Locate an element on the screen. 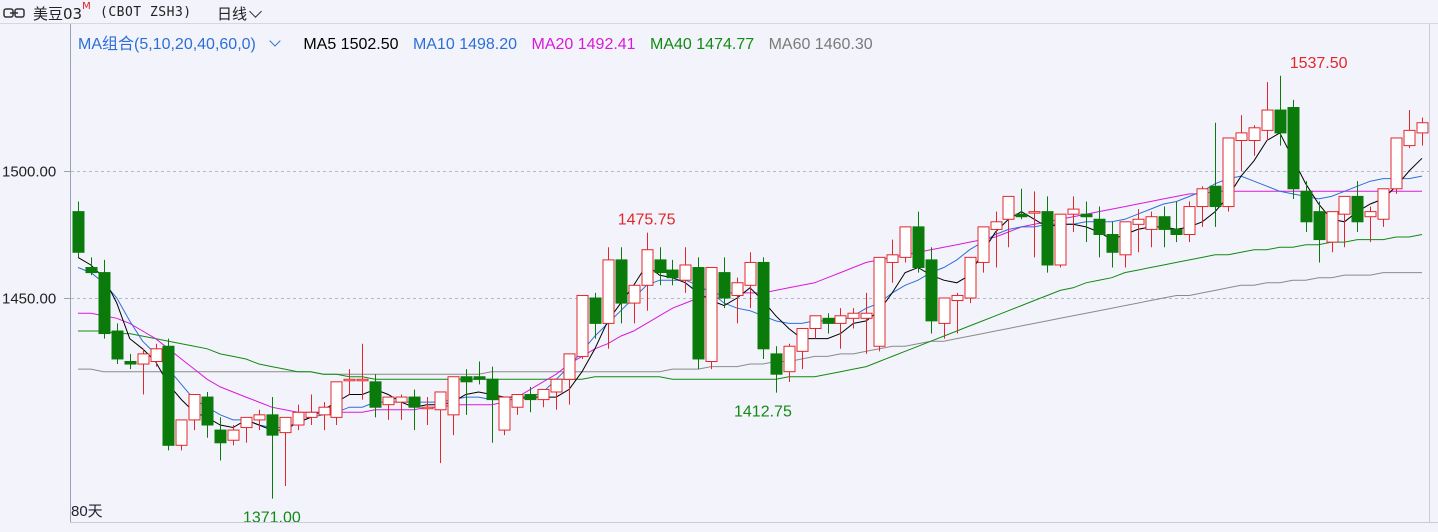  price-annotation: 1475.75 is located at coordinates (647, 220).